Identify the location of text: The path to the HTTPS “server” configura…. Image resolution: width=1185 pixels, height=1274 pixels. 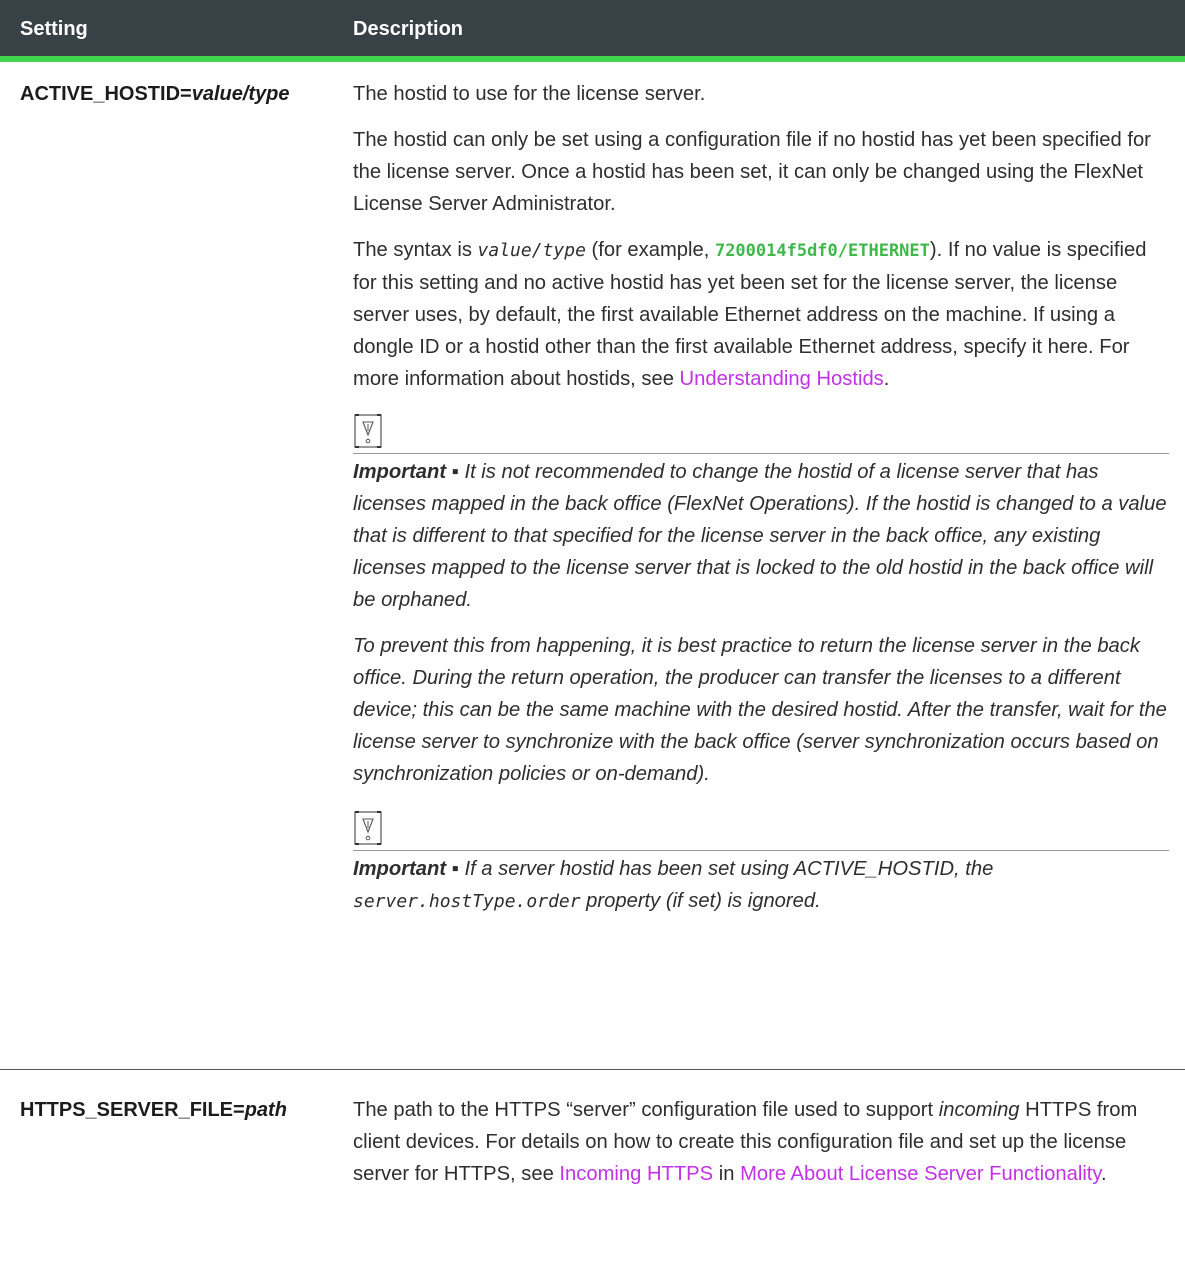
(646, 1110).